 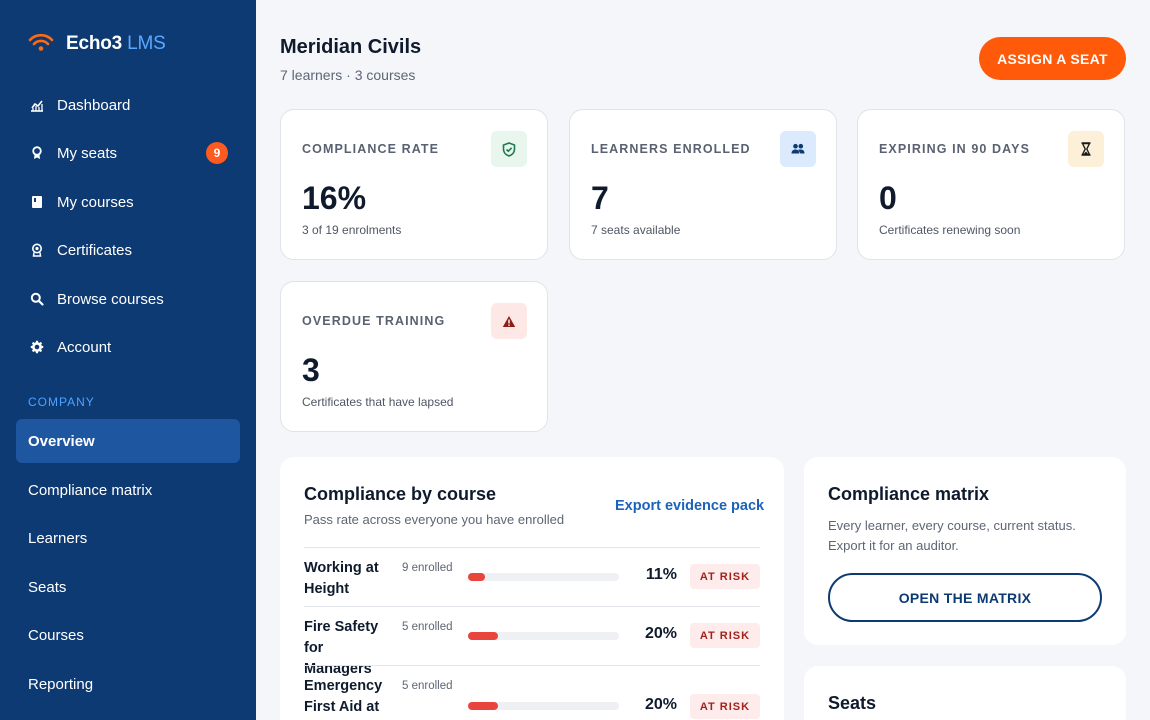 What do you see at coordinates (955, 149) in the screenshot?
I see `stat-label: EXPIRING IN 90 DAYS` at bounding box center [955, 149].